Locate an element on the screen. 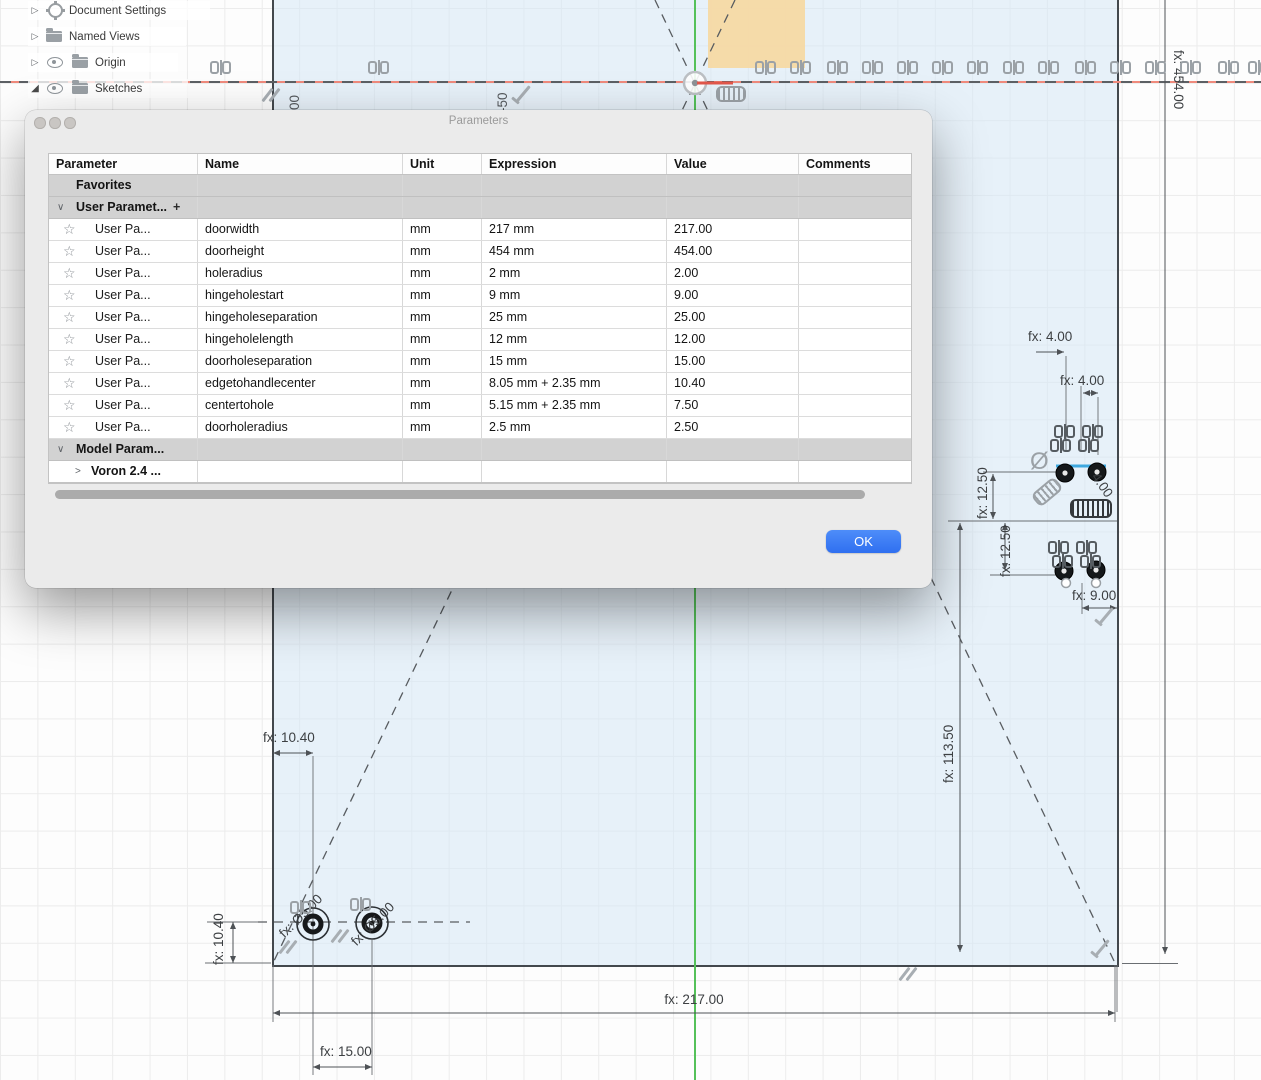  param-name: hingeholelength is located at coordinates (300, 339).